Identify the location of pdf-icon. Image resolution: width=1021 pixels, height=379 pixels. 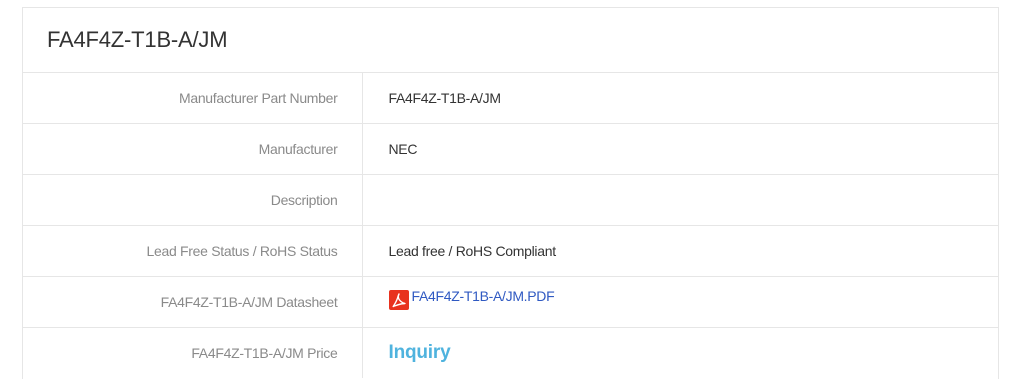
(398, 299).